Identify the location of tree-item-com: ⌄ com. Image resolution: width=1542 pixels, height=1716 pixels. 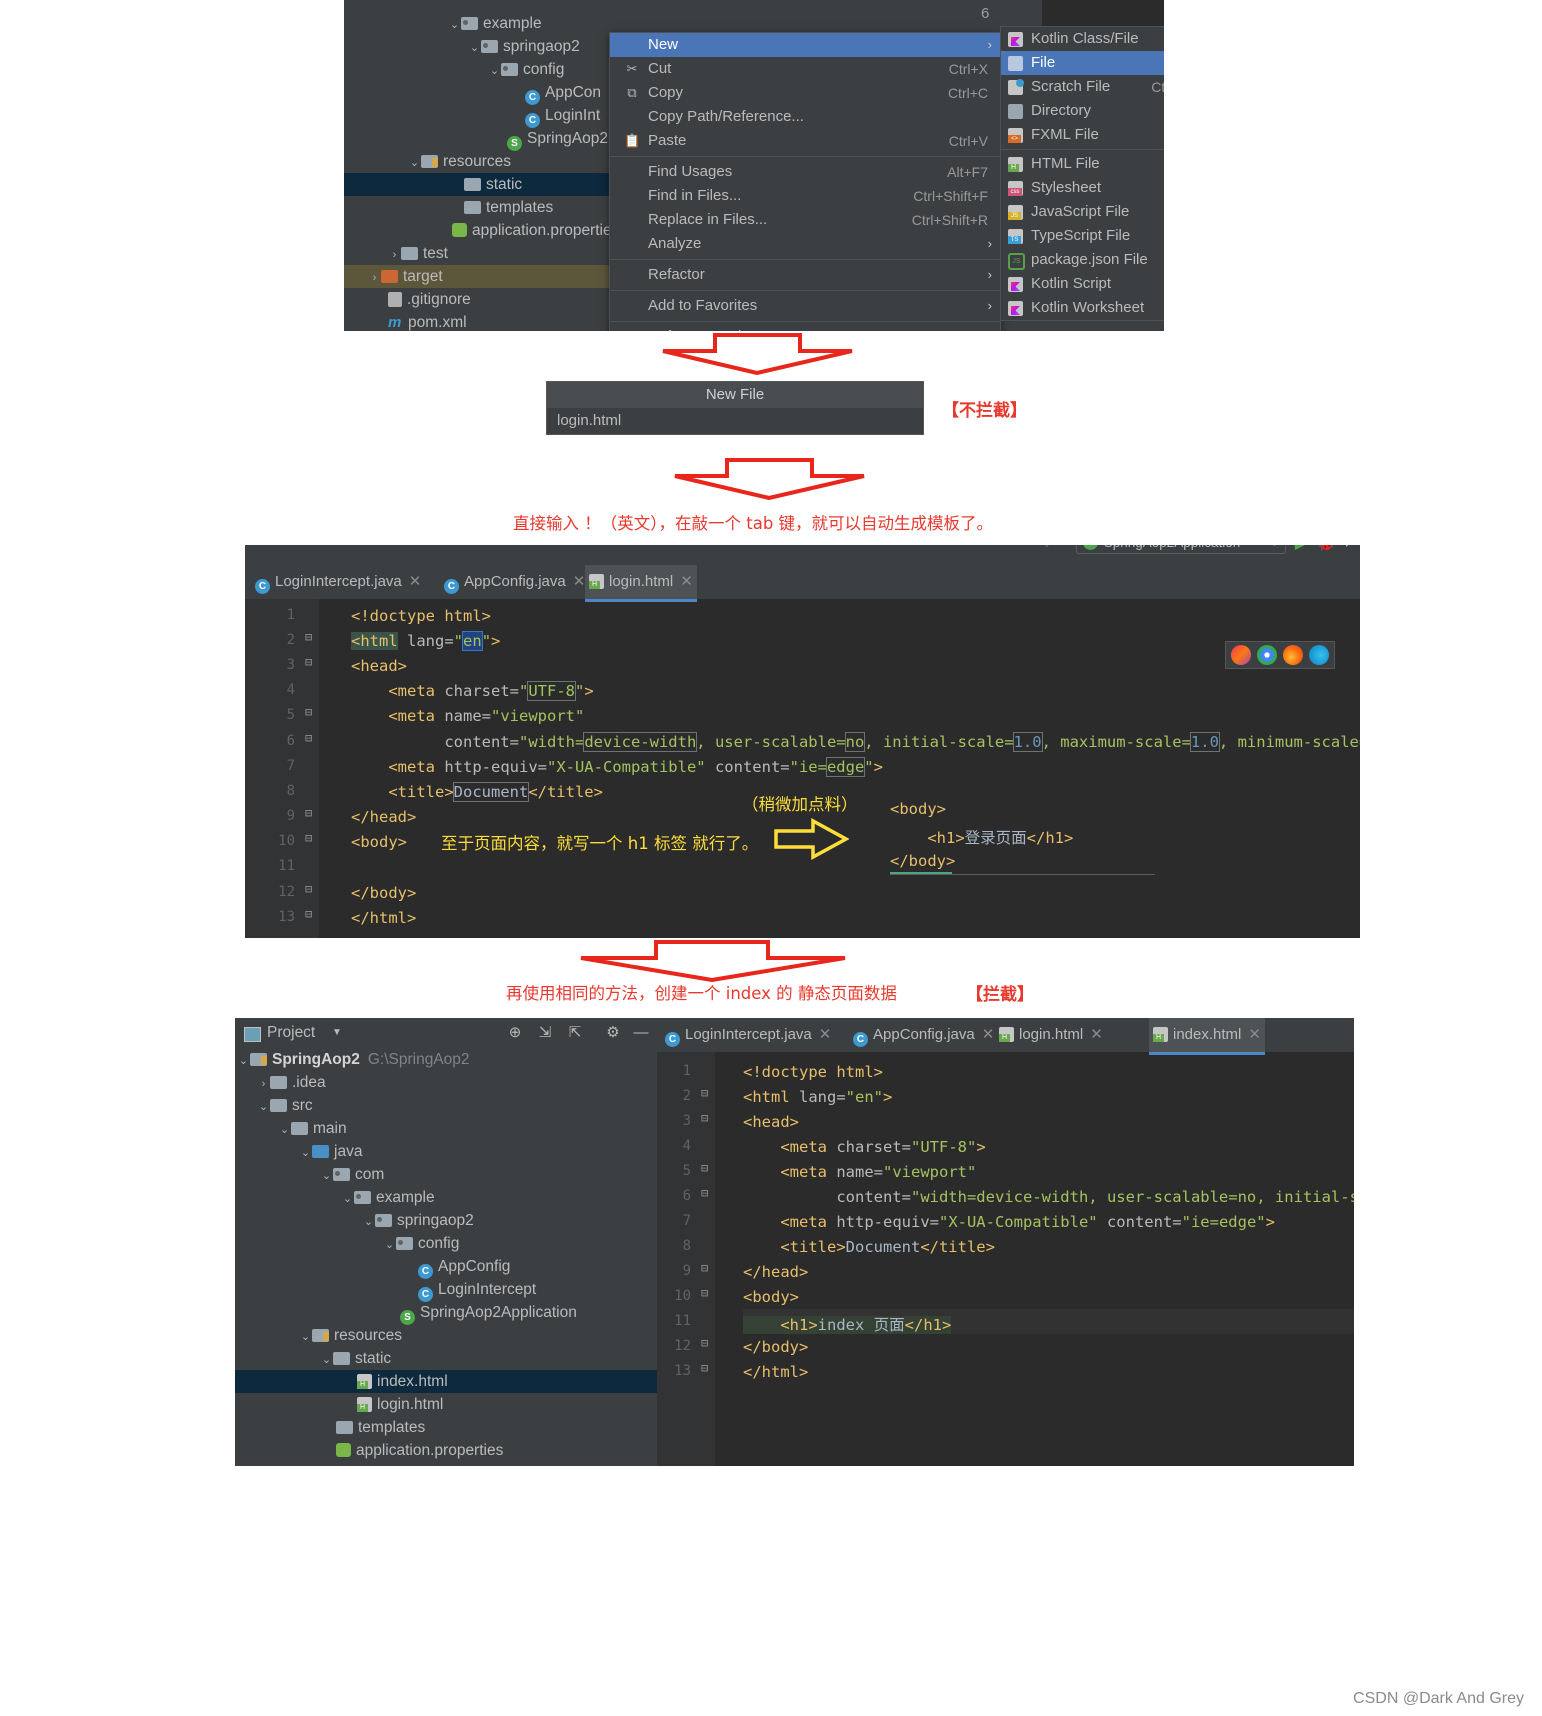
(446, 1174).